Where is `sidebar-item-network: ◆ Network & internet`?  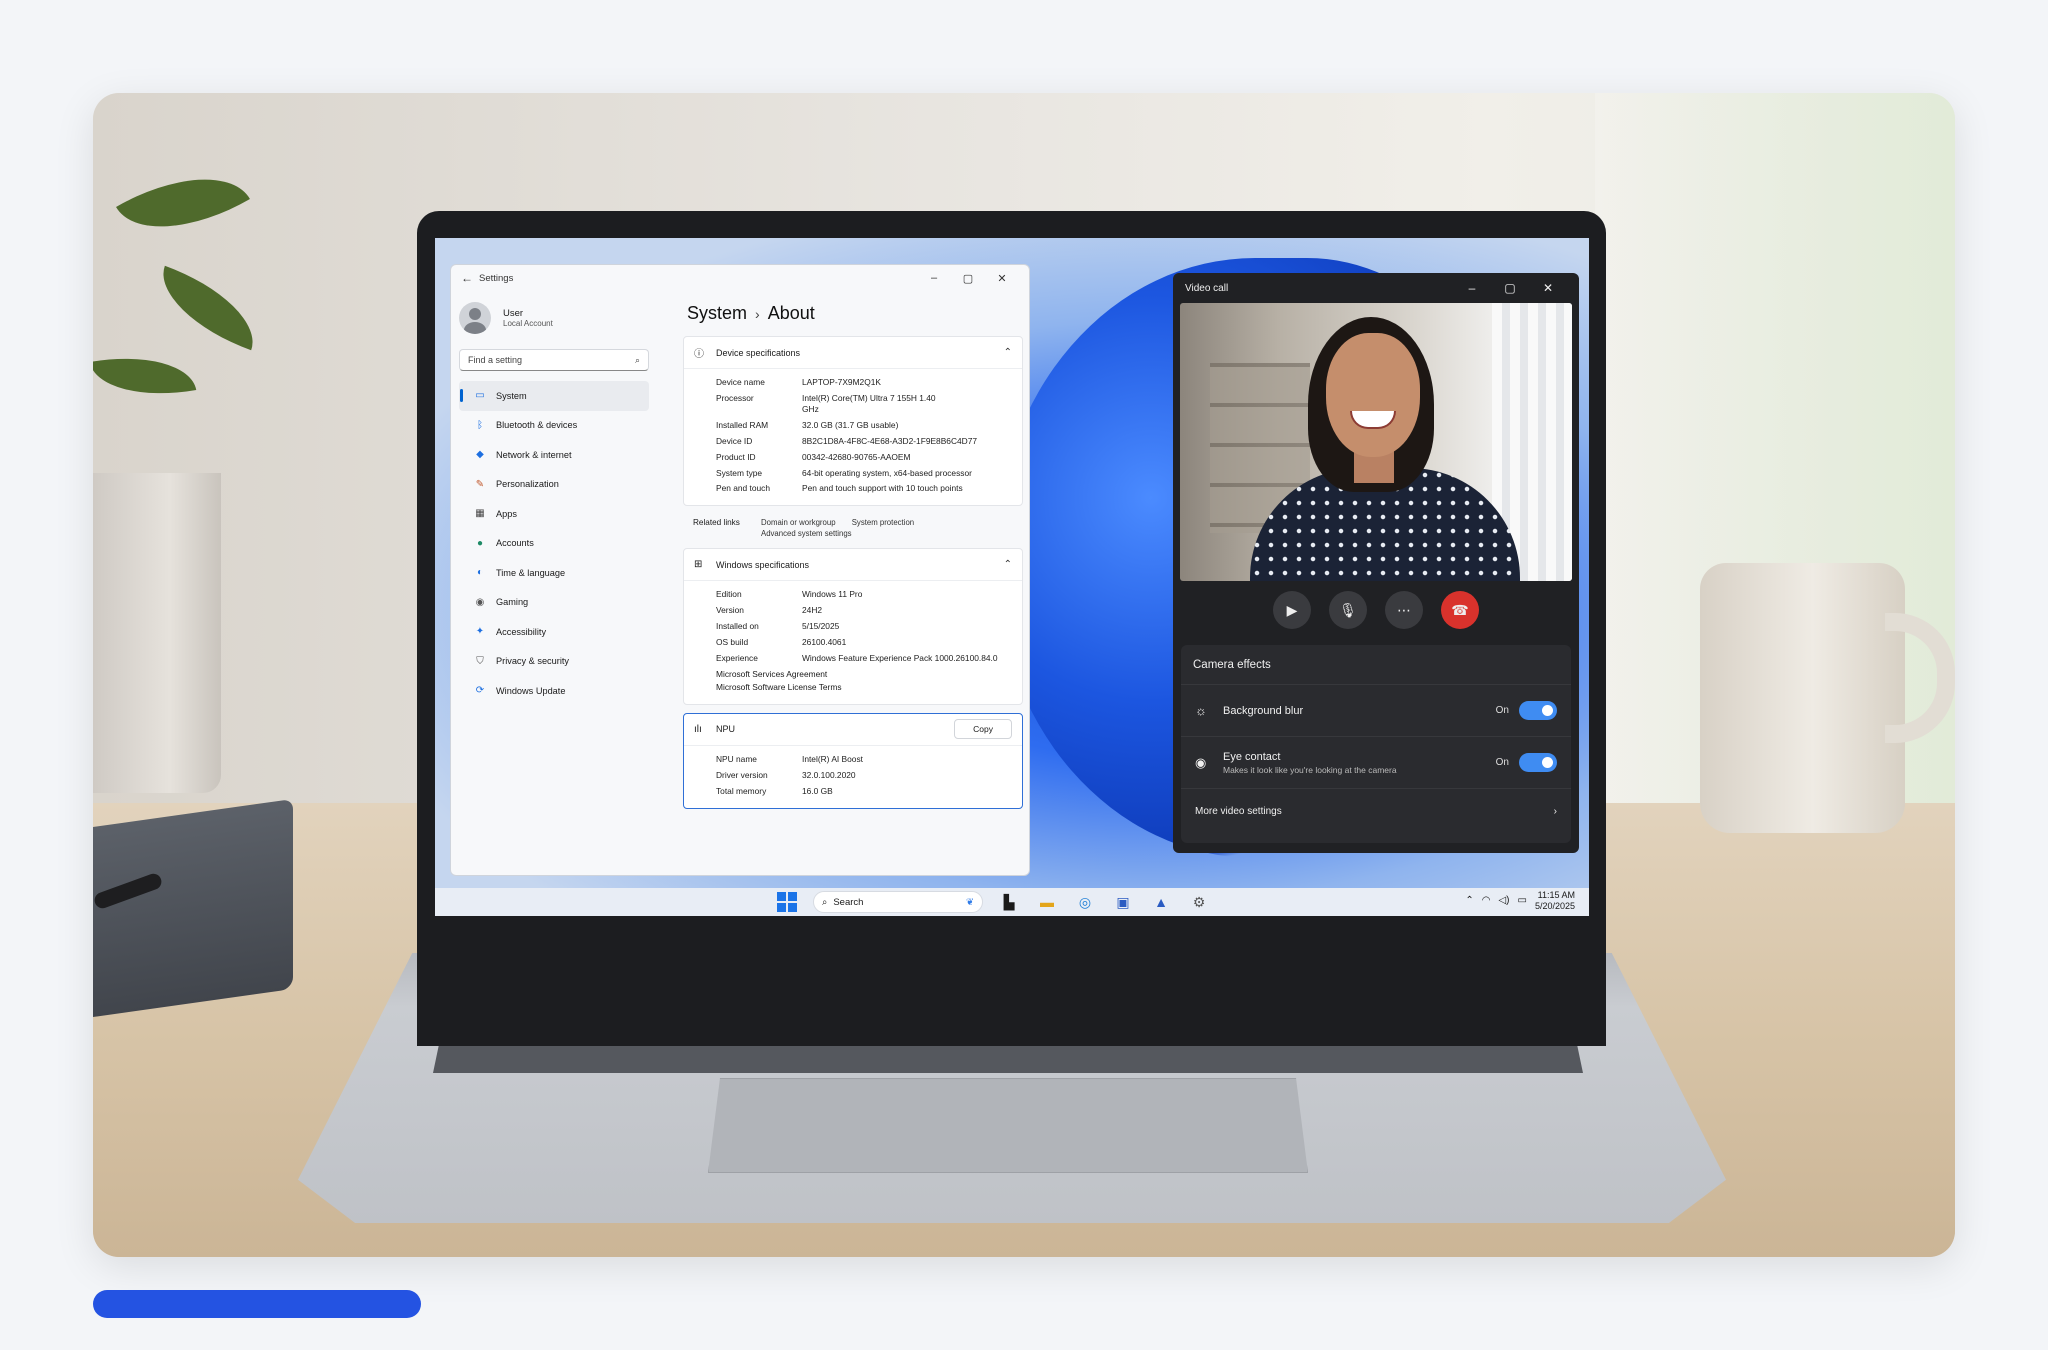 sidebar-item-network: ◆ Network & internet is located at coordinates (554, 455).